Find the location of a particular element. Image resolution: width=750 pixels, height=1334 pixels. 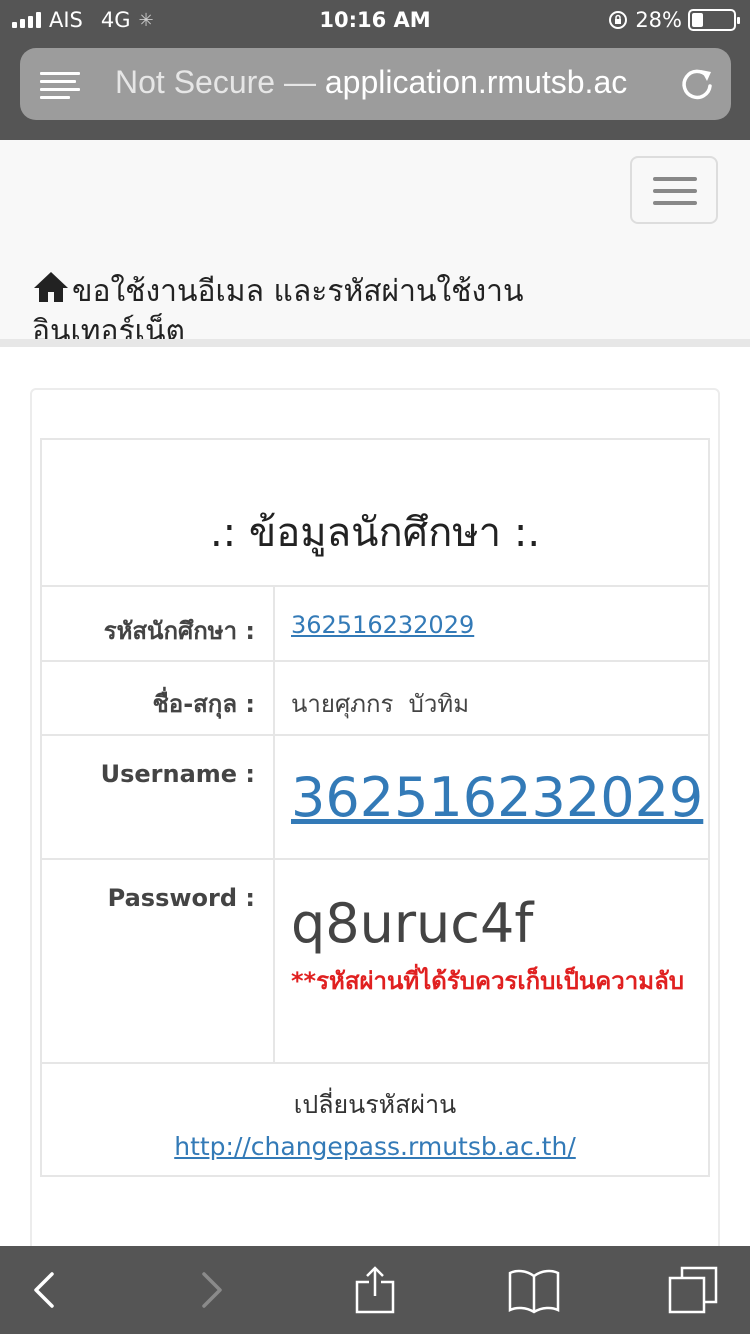

url-host: application.rmutsb.ac is located at coordinates (476, 82).